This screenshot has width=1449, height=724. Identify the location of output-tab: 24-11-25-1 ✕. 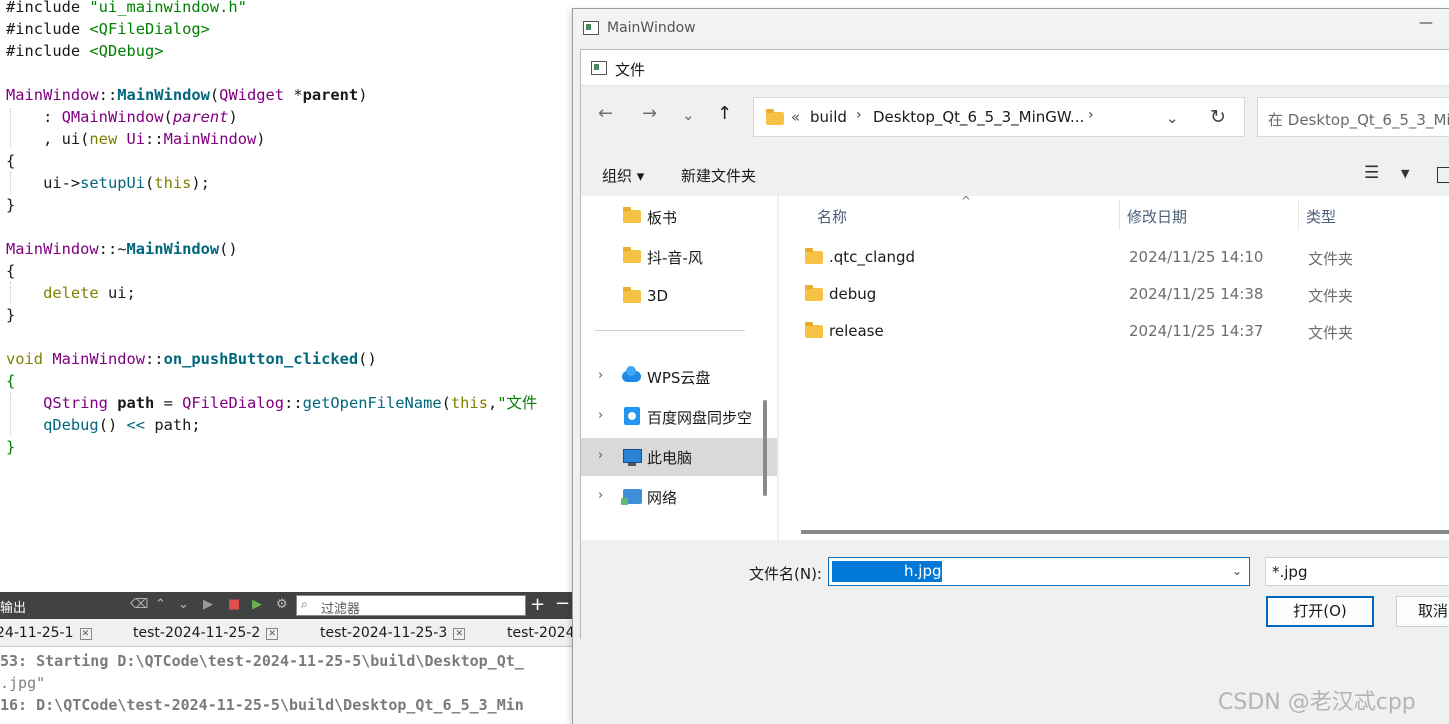
(46, 633).